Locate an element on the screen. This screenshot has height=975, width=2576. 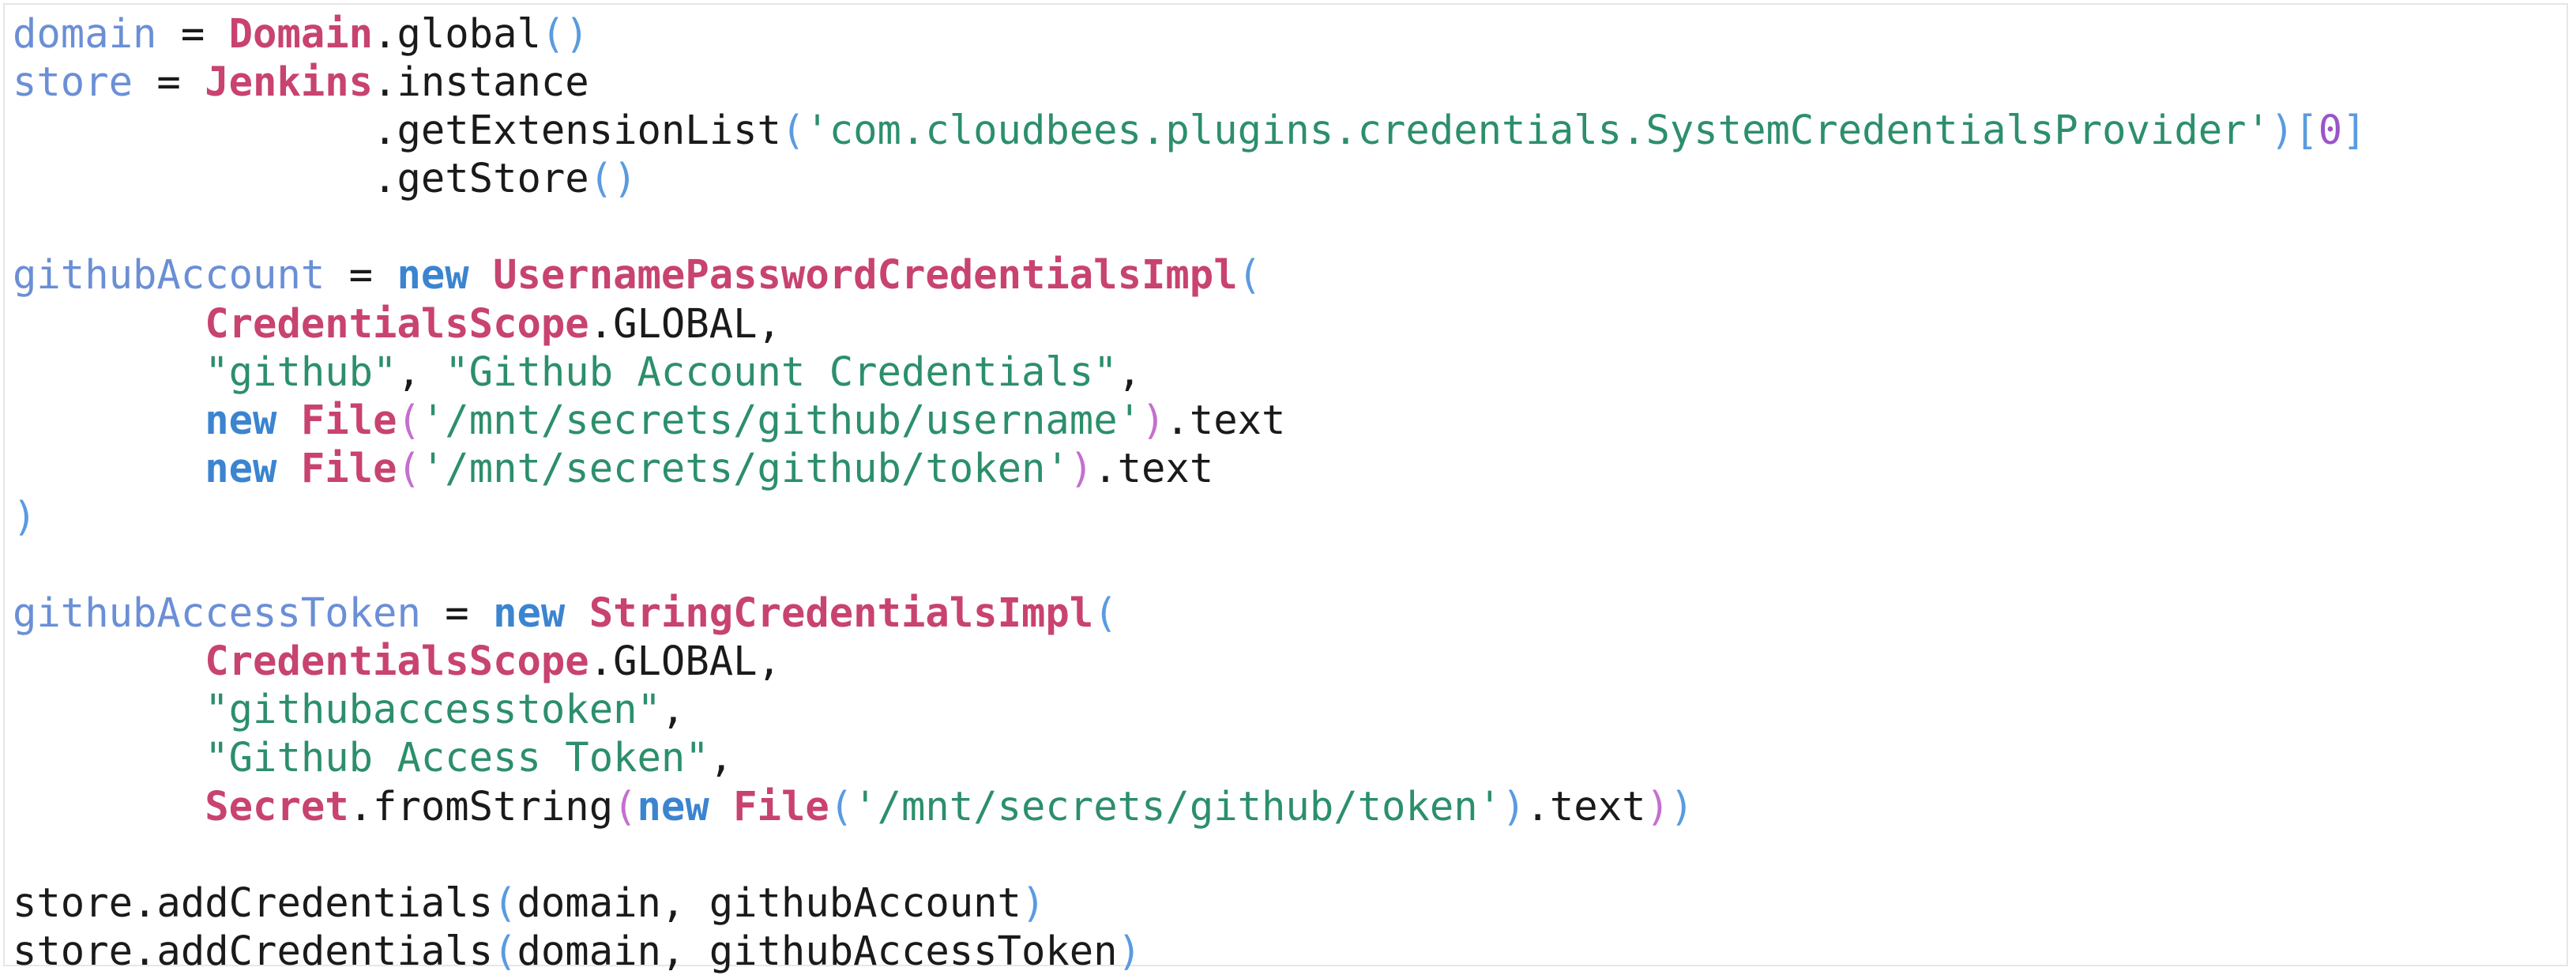
code-token: )[ is located at coordinates (2294, 130).